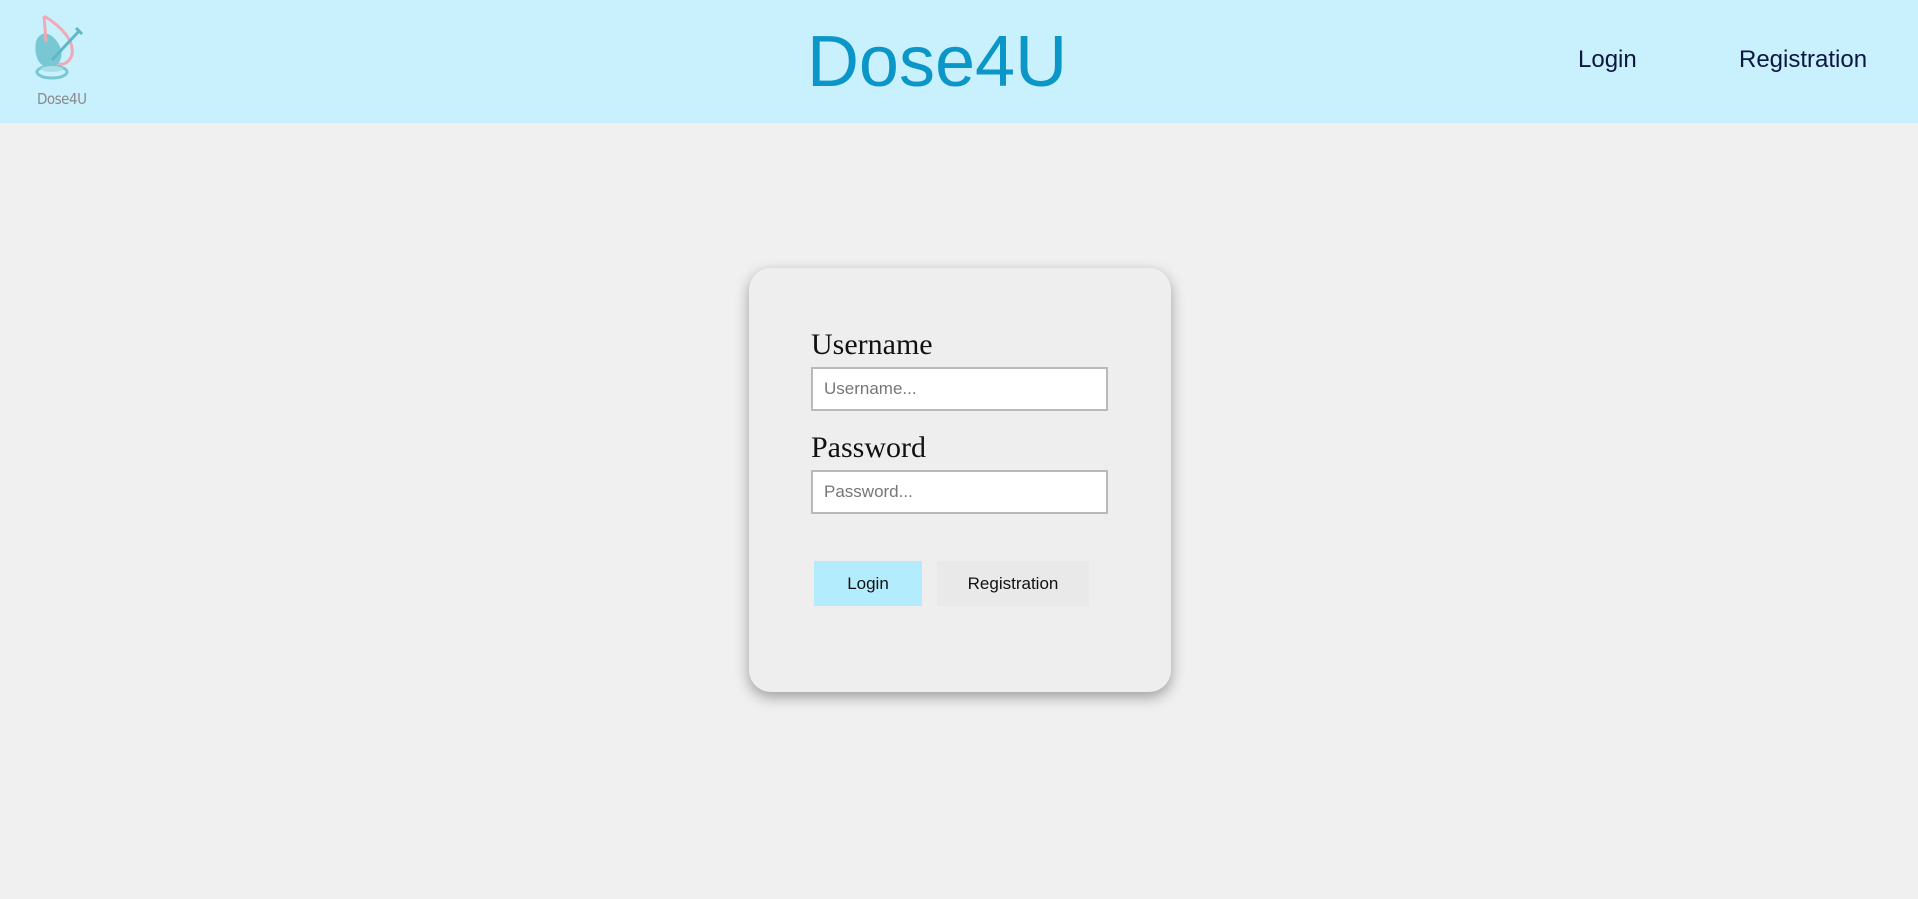 The image size is (1918, 899). I want to click on password-input, so click(959, 492).